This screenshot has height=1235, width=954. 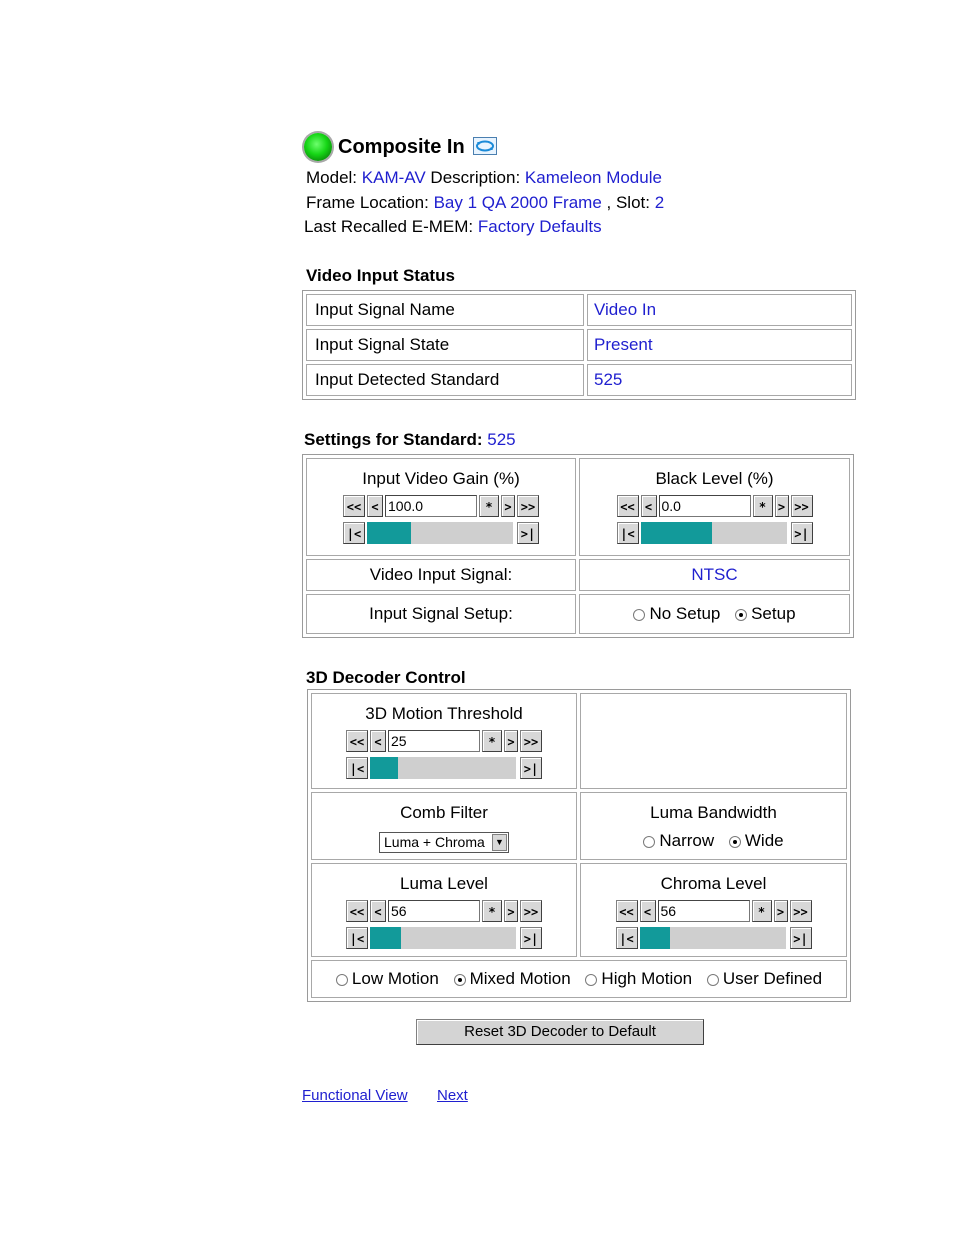 I want to click on status-value: 525, so click(x=719, y=380).